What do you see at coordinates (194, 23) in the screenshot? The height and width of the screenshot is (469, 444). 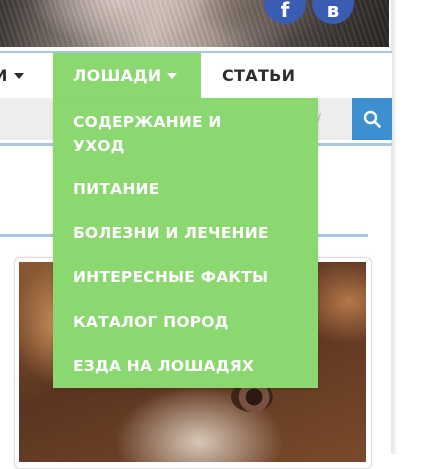 I see `header-image: f в` at bounding box center [194, 23].